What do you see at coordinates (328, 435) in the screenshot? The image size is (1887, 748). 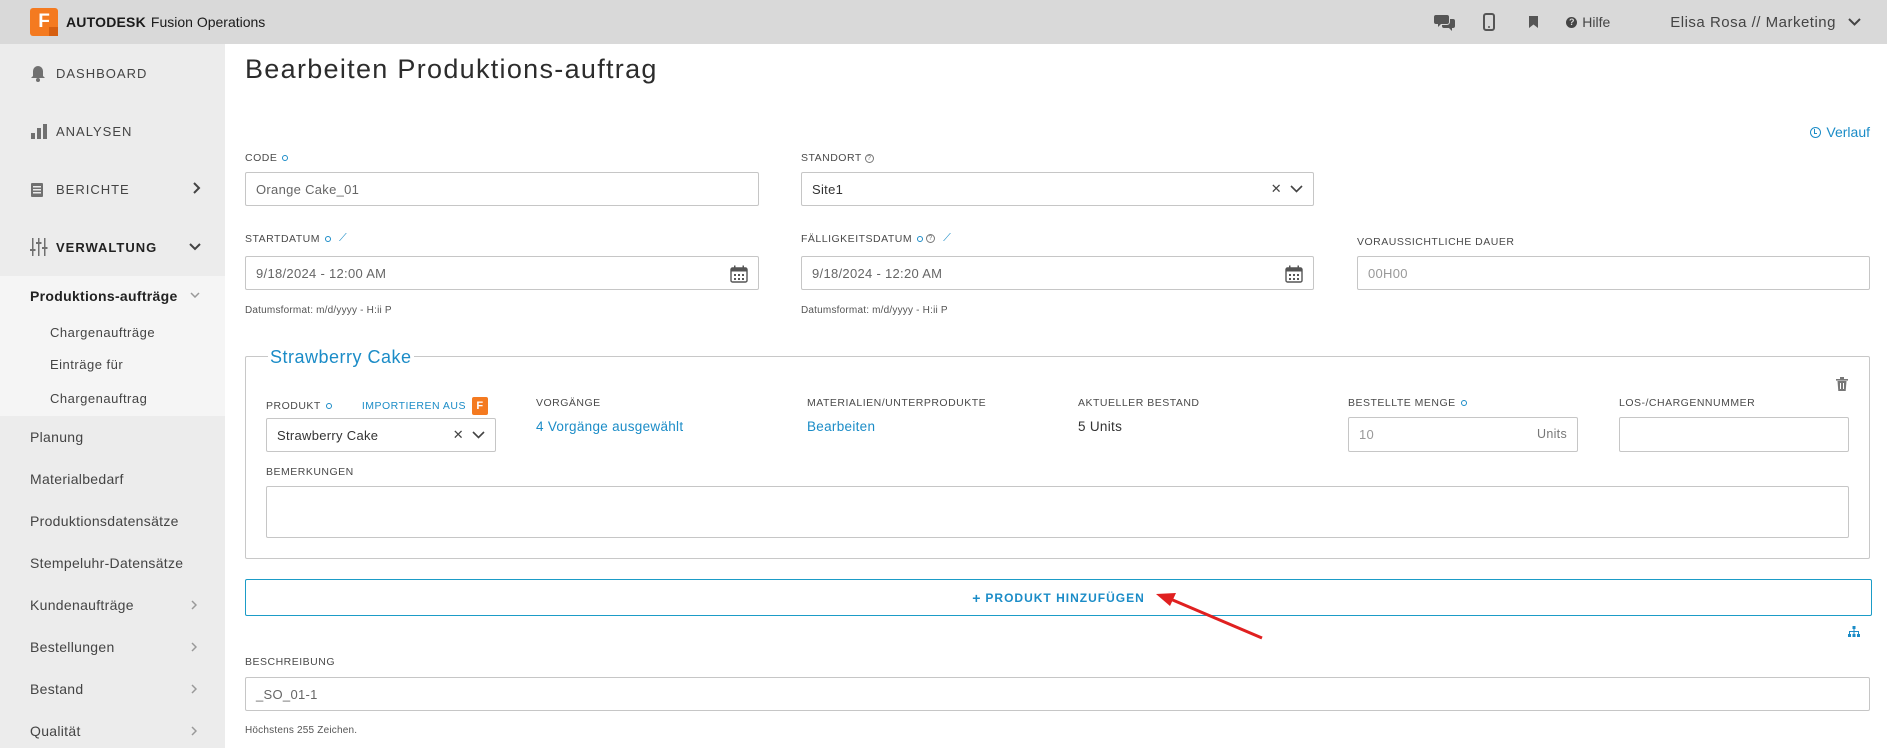 I see `produkt-value: Strawberry Cake` at bounding box center [328, 435].